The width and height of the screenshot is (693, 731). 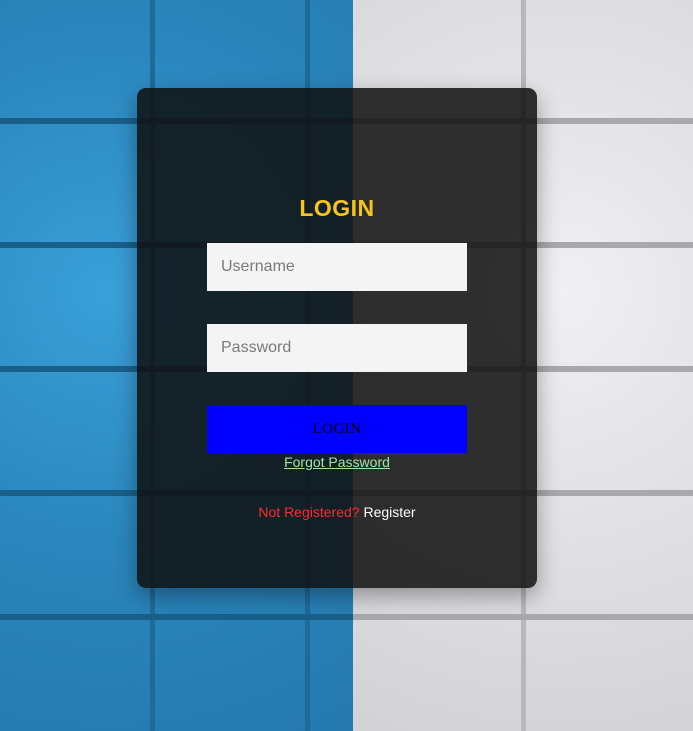 I want to click on username-input, so click(x=337, y=267).